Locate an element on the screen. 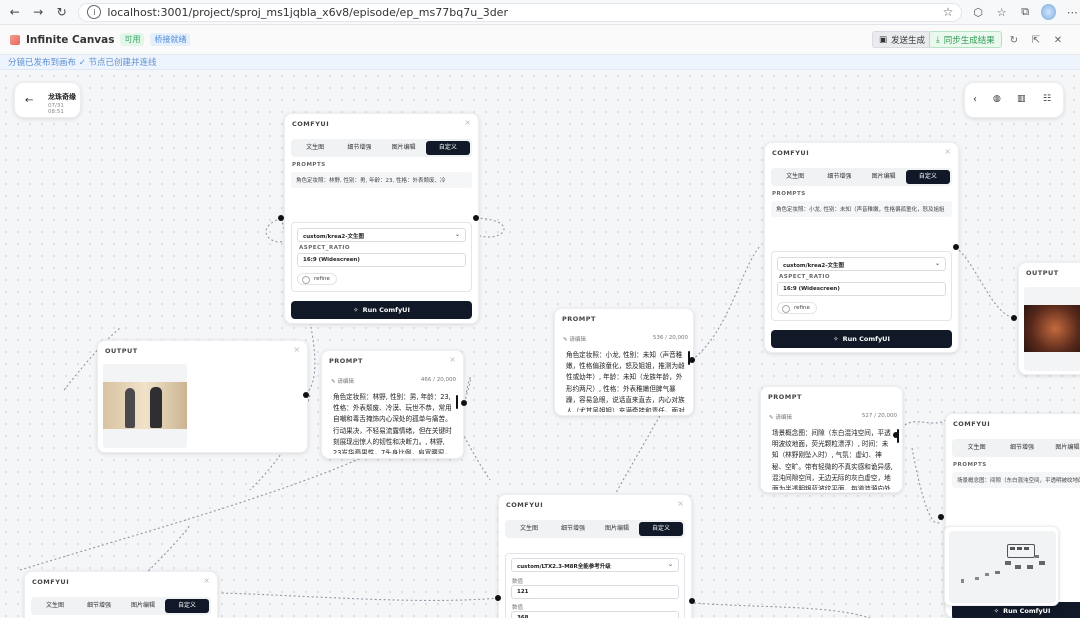  canvas-logo-icon is located at coordinates (15, 39).